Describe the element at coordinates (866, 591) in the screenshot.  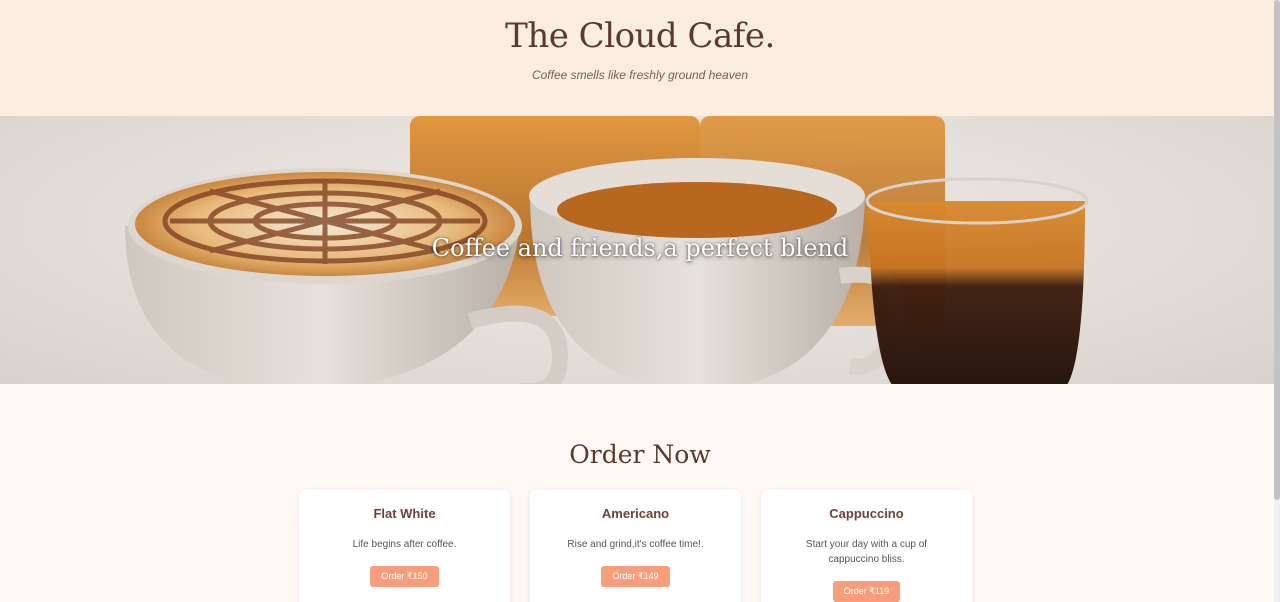
I see `order-button: Order ₹119` at that location.